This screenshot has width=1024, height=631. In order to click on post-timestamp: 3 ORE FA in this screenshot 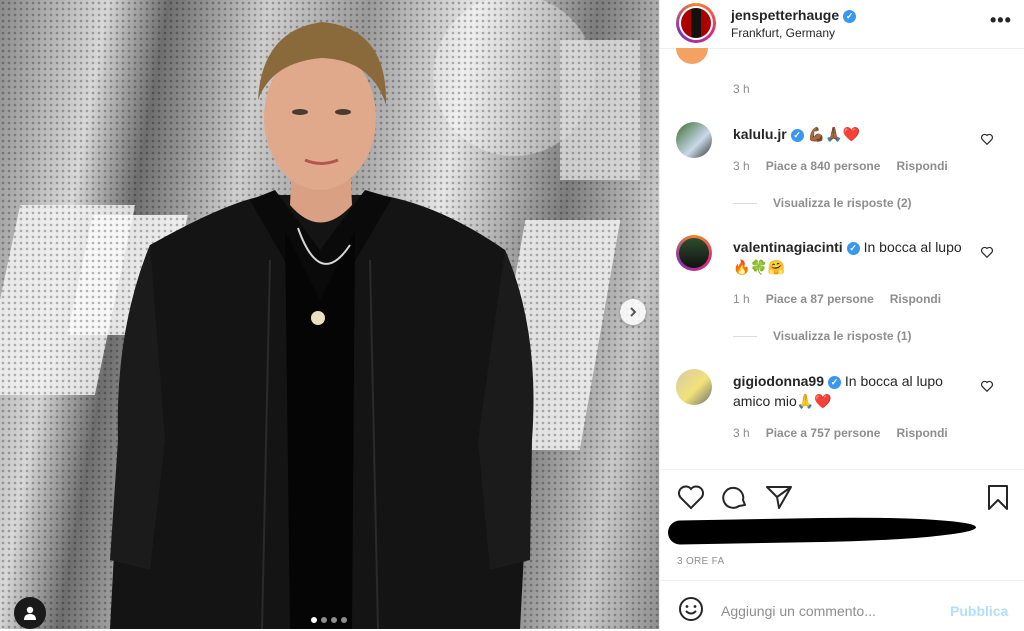, I will do `click(700, 561)`.